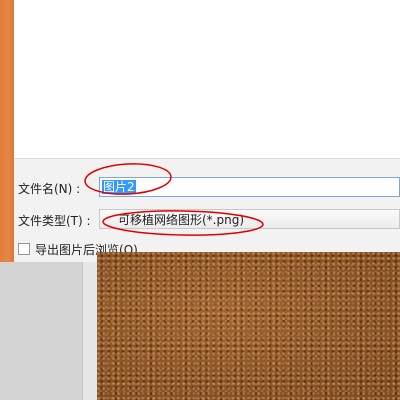  I want to click on panel-divider, so click(90, 331).